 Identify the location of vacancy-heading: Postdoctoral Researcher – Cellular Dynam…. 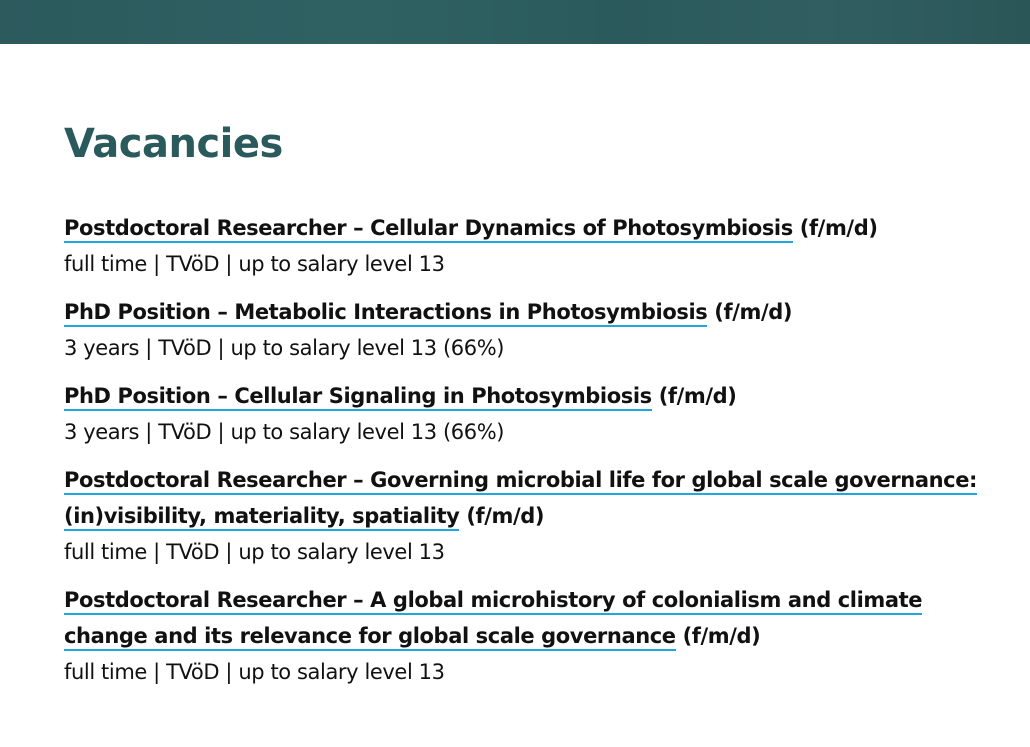
(524, 228).